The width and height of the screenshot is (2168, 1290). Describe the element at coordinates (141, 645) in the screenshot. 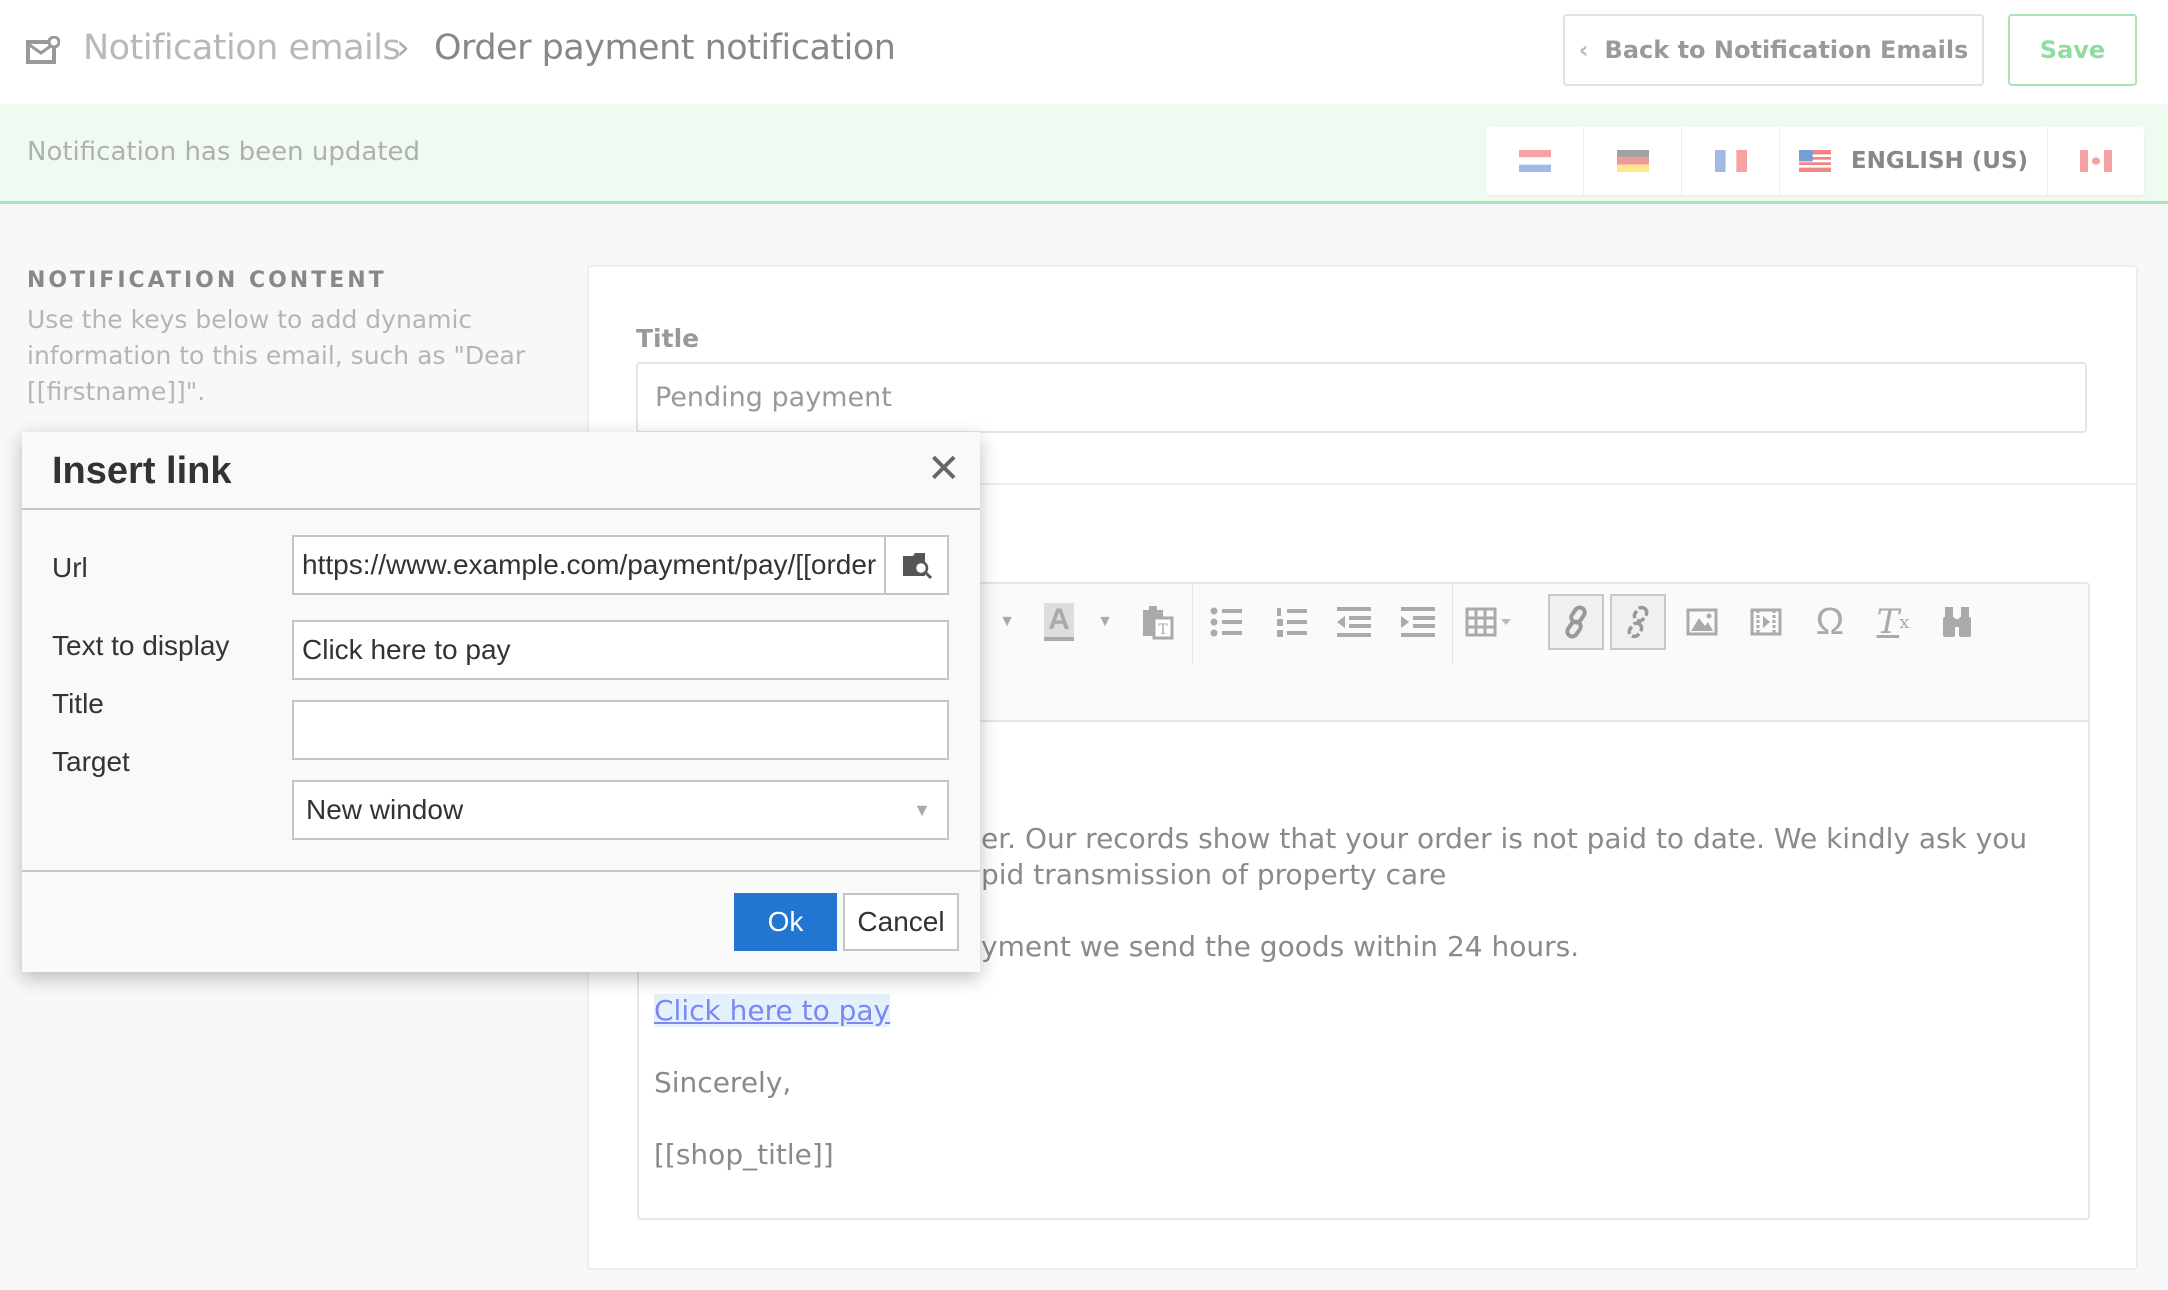

I see `text-label: Text to display` at that location.